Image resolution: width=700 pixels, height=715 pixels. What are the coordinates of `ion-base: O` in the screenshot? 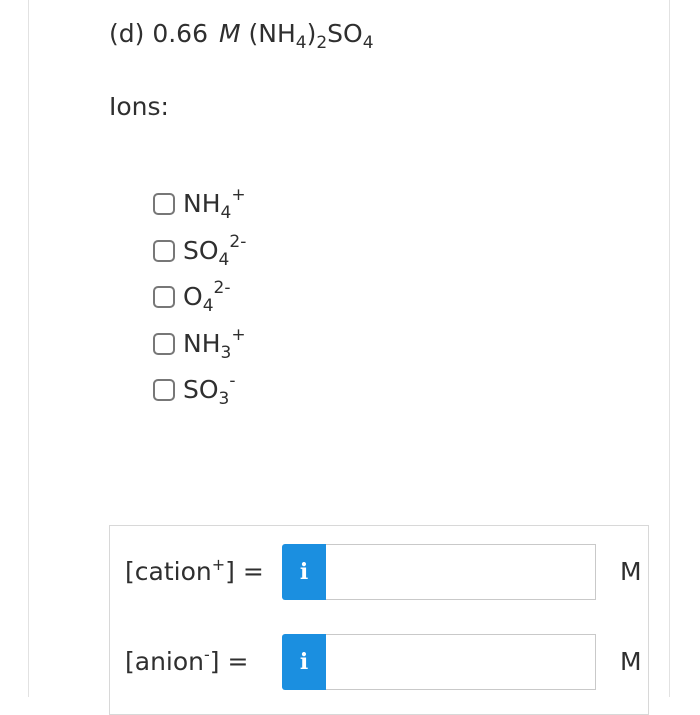 It's located at (193, 297).